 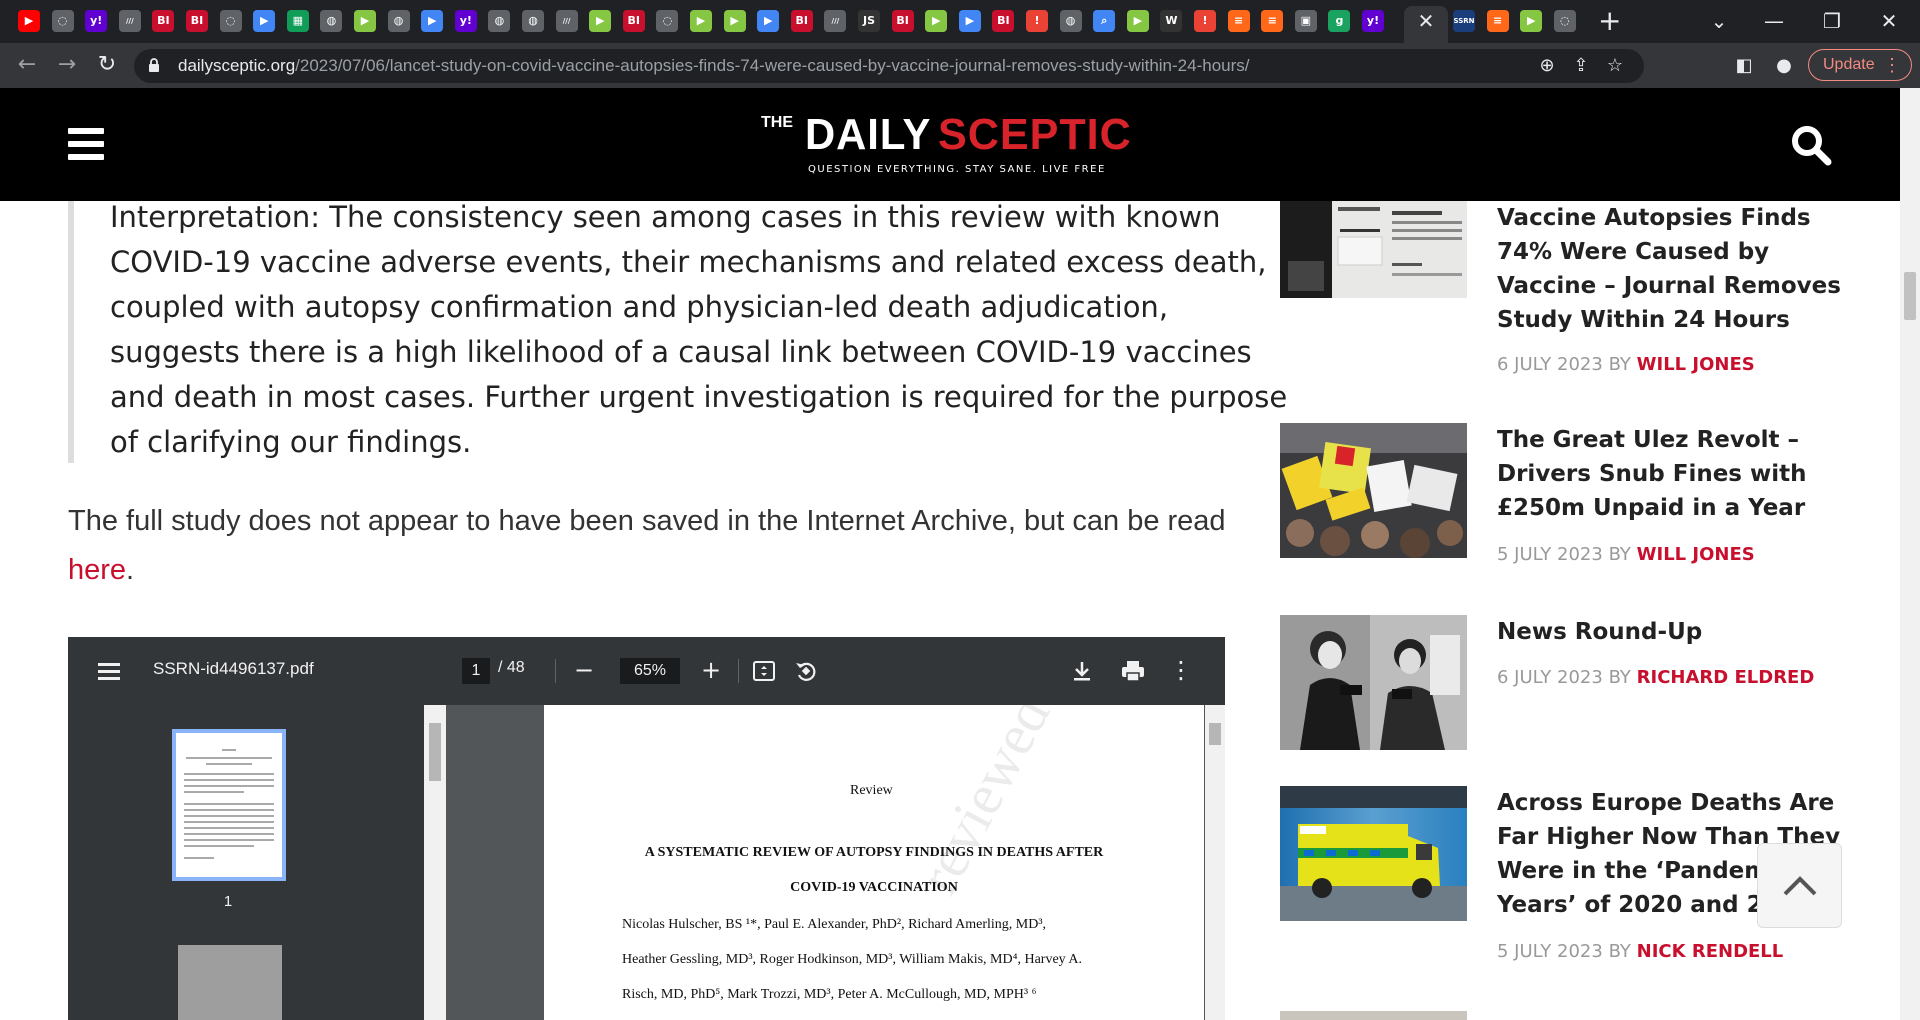 What do you see at coordinates (764, 671) in the screenshot?
I see `fit-page-icon` at bounding box center [764, 671].